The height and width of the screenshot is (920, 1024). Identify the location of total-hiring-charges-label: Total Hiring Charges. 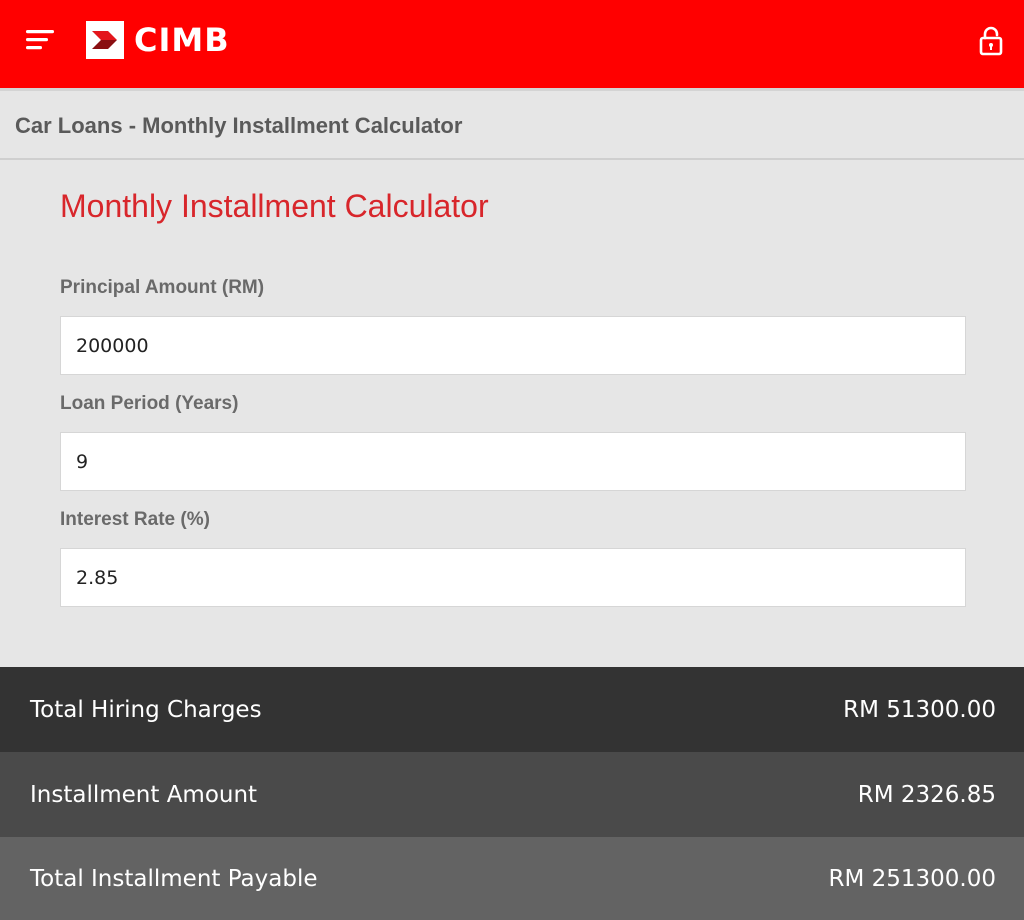
(146, 709).